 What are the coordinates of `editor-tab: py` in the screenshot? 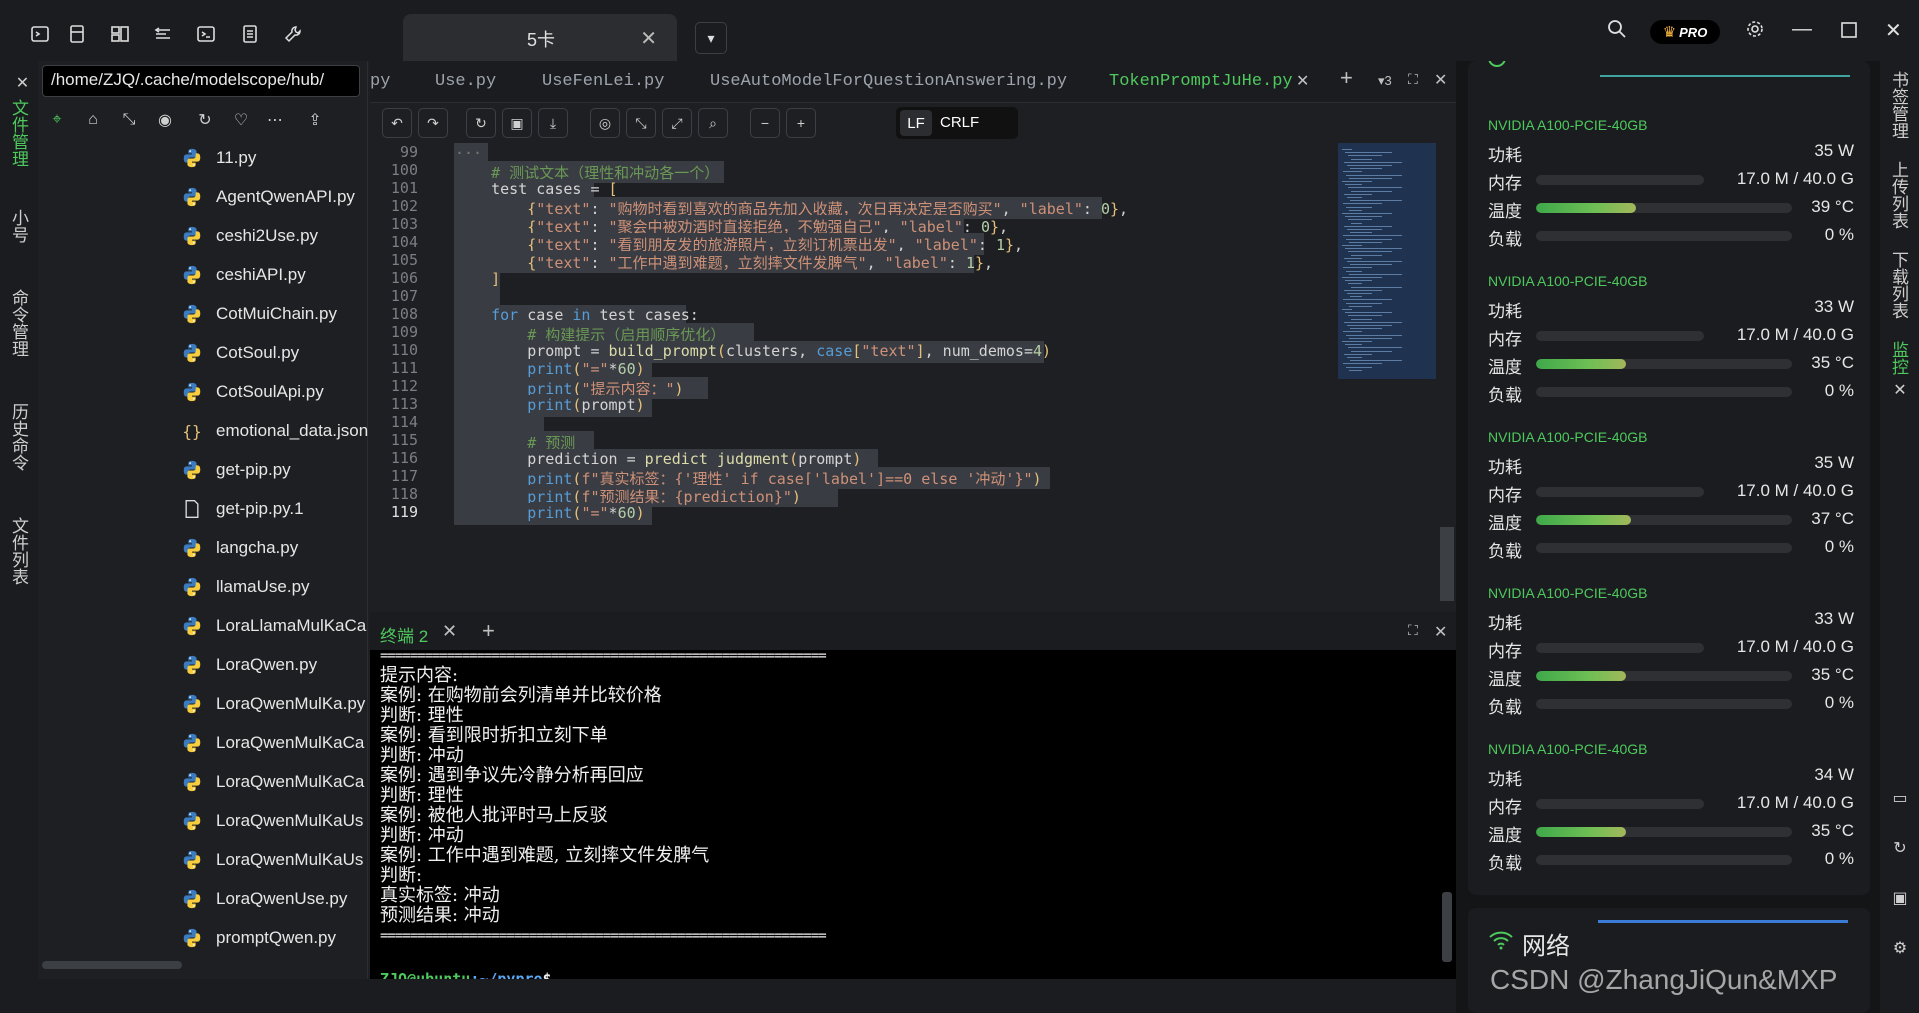 It's located at (380, 81).